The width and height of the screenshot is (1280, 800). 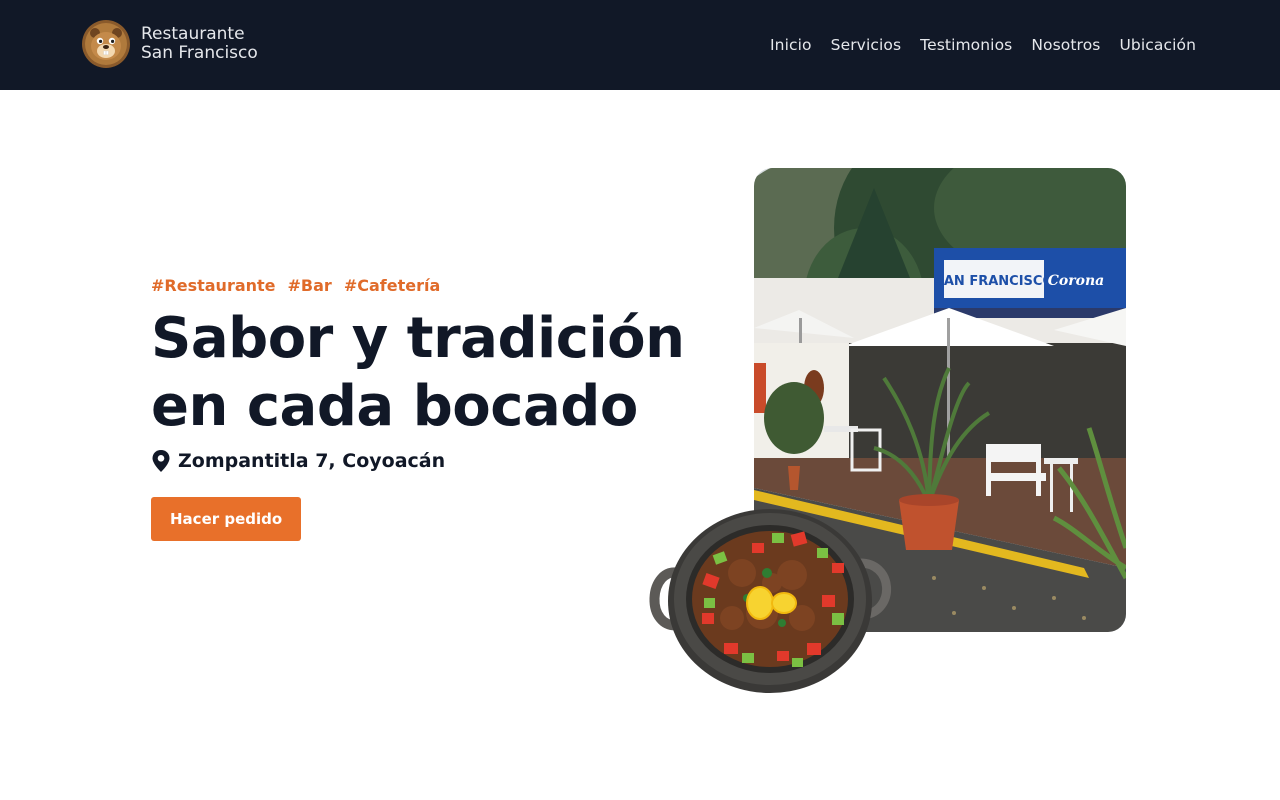 I want to click on photo-sign-text: SAN FRANCISCO, so click(x=994, y=281).